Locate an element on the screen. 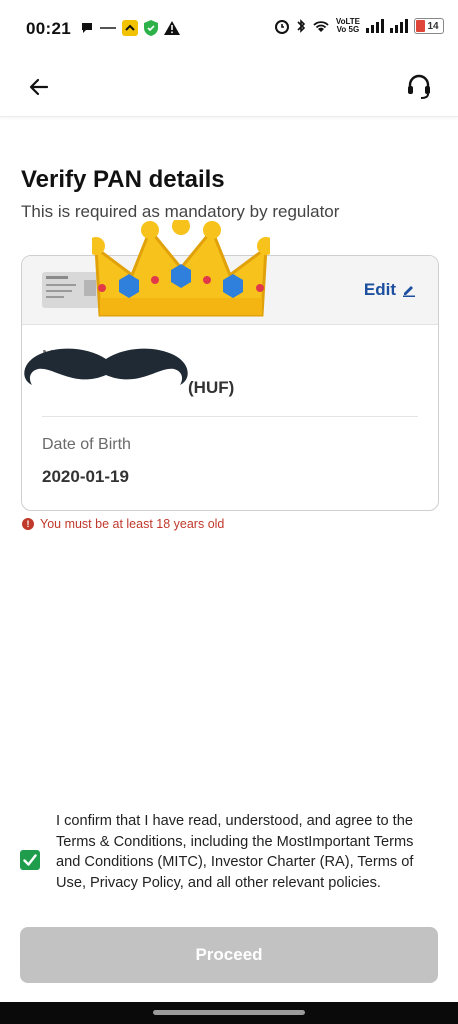 The height and width of the screenshot is (1024, 458). battery-level: 14 is located at coordinates (433, 26).